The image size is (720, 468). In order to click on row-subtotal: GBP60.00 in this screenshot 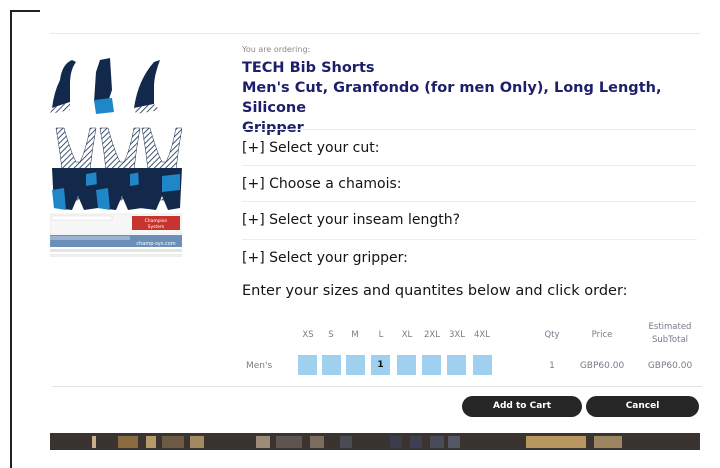, I will do `click(670, 366)`.